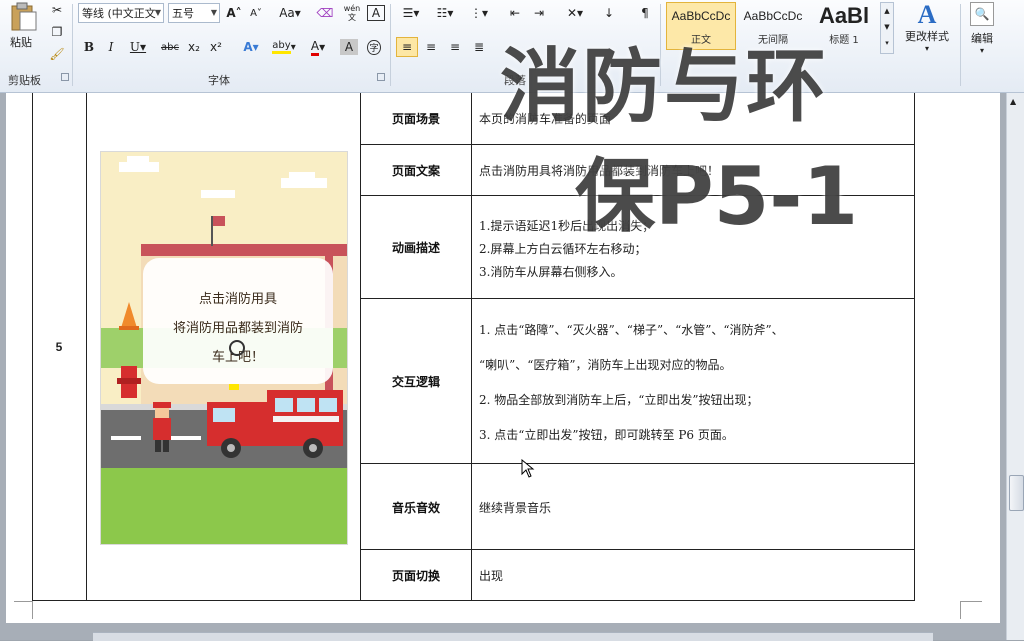 This screenshot has width=1024, height=641. I want to click on pinyin-guide-button: wén 文, so click(352, 13).